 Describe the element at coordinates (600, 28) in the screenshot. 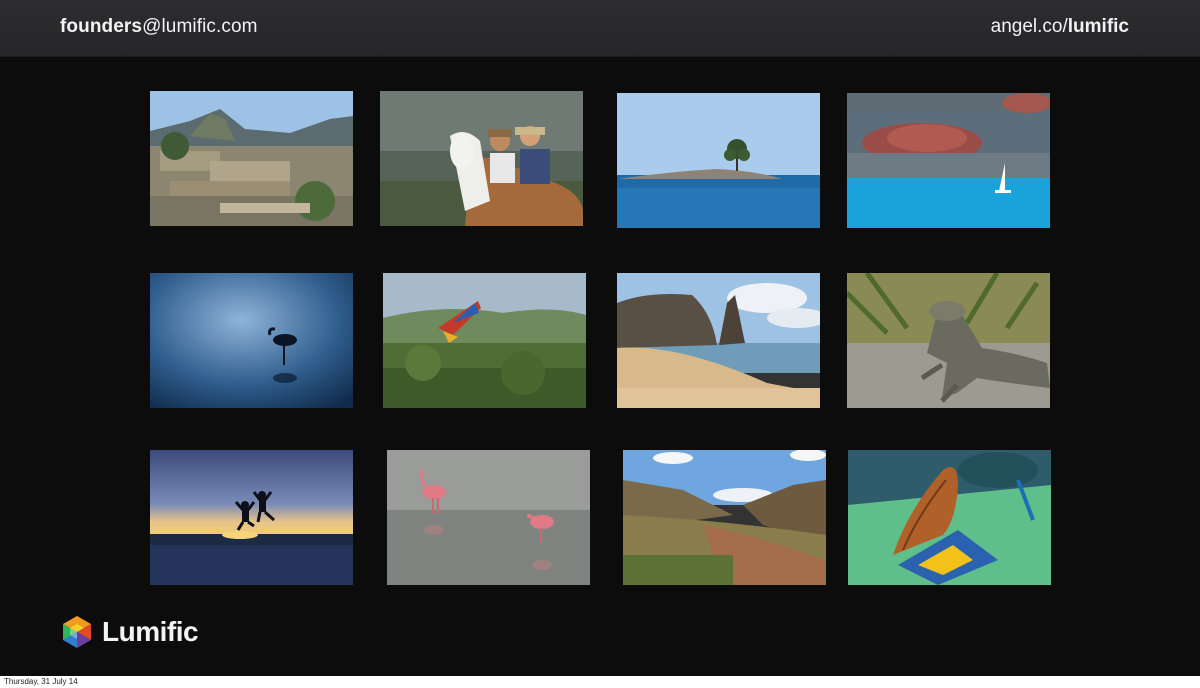

I see `header-bar: founders@lumific.com angel.co/lumific` at that location.